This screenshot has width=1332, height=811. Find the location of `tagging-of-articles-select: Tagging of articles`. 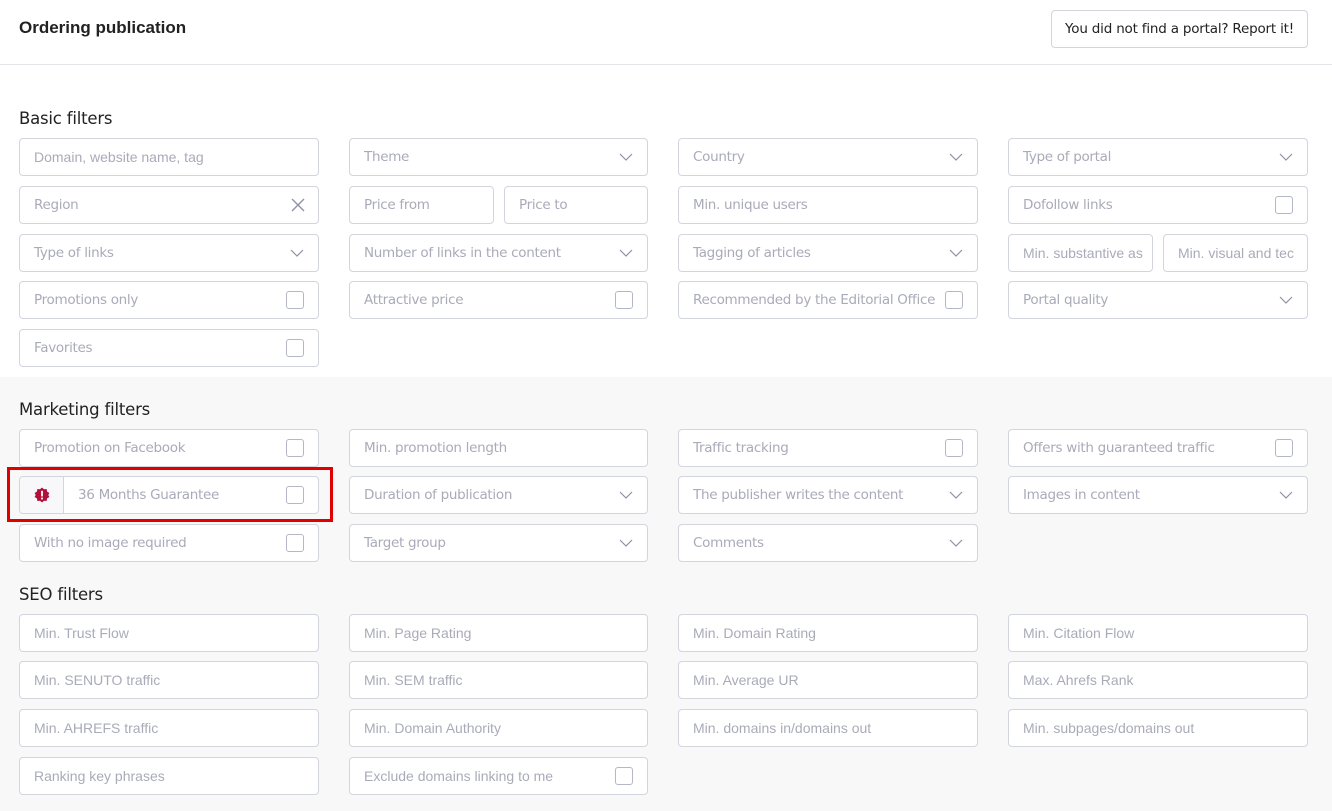

tagging-of-articles-select: Tagging of articles is located at coordinates (828, 253).